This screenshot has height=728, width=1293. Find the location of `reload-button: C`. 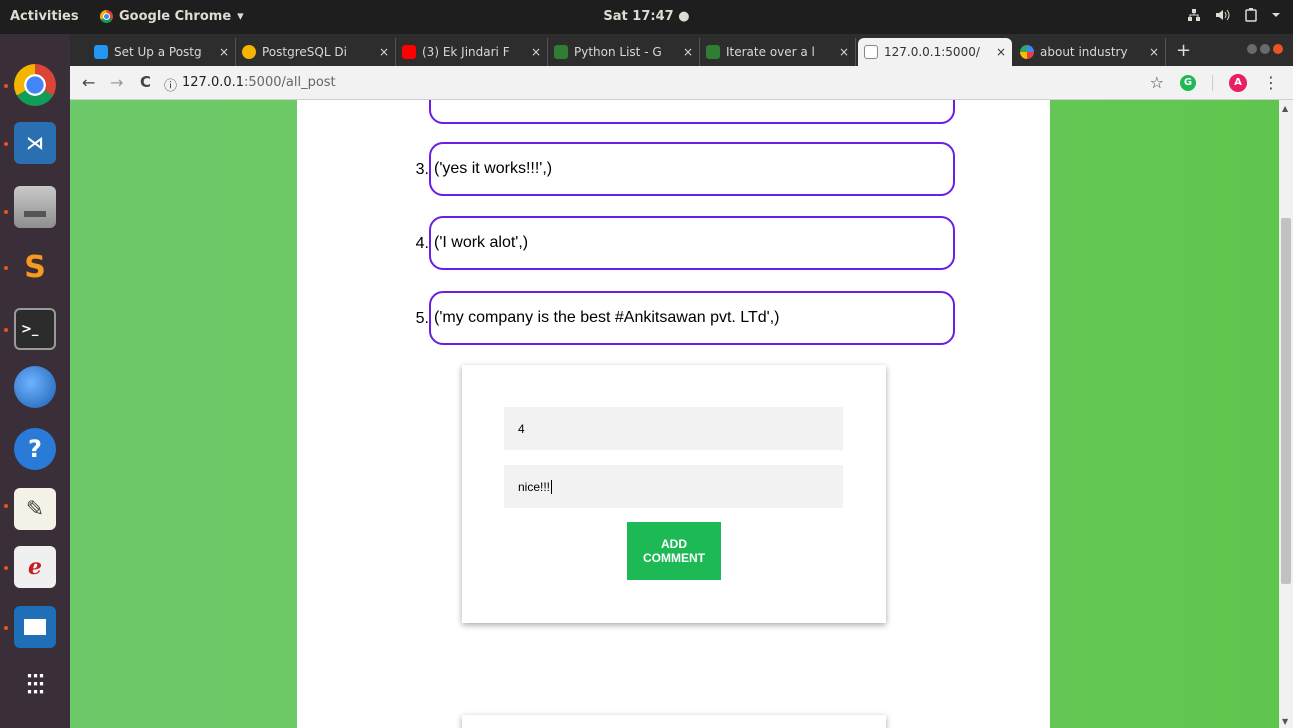

reload-button: C is located at coordinates (145, 82).